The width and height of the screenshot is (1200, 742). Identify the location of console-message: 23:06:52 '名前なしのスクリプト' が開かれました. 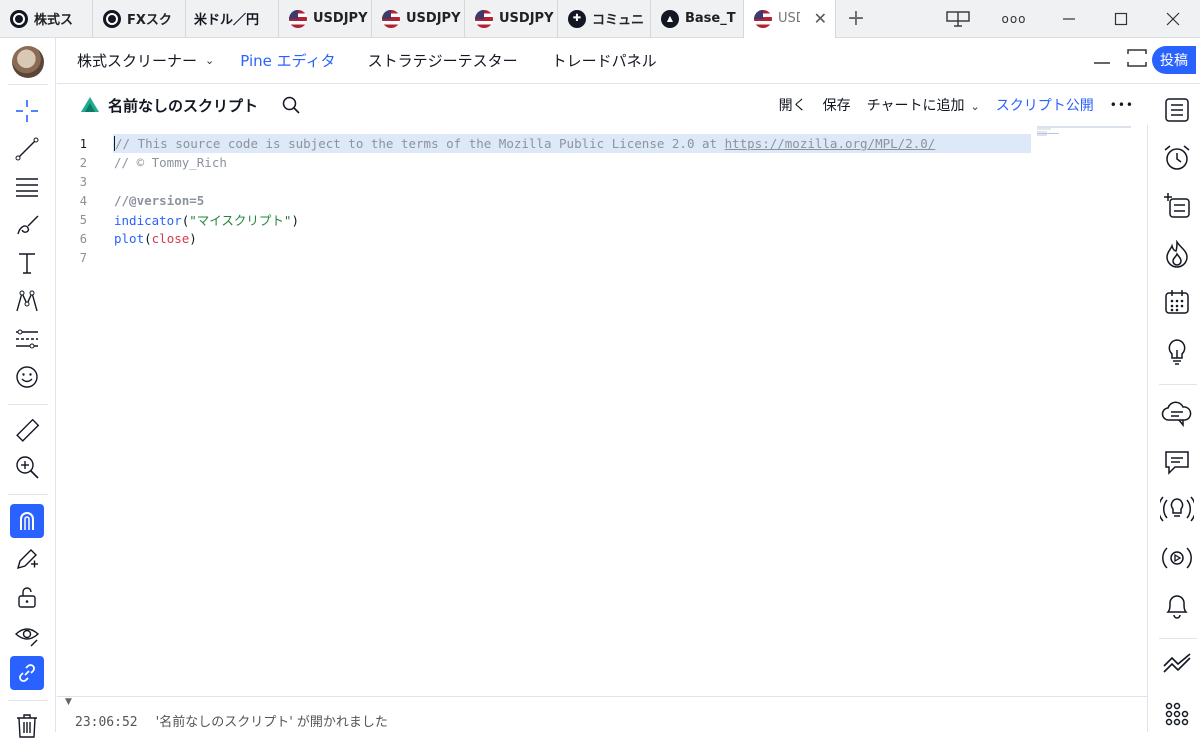
(231, 722).